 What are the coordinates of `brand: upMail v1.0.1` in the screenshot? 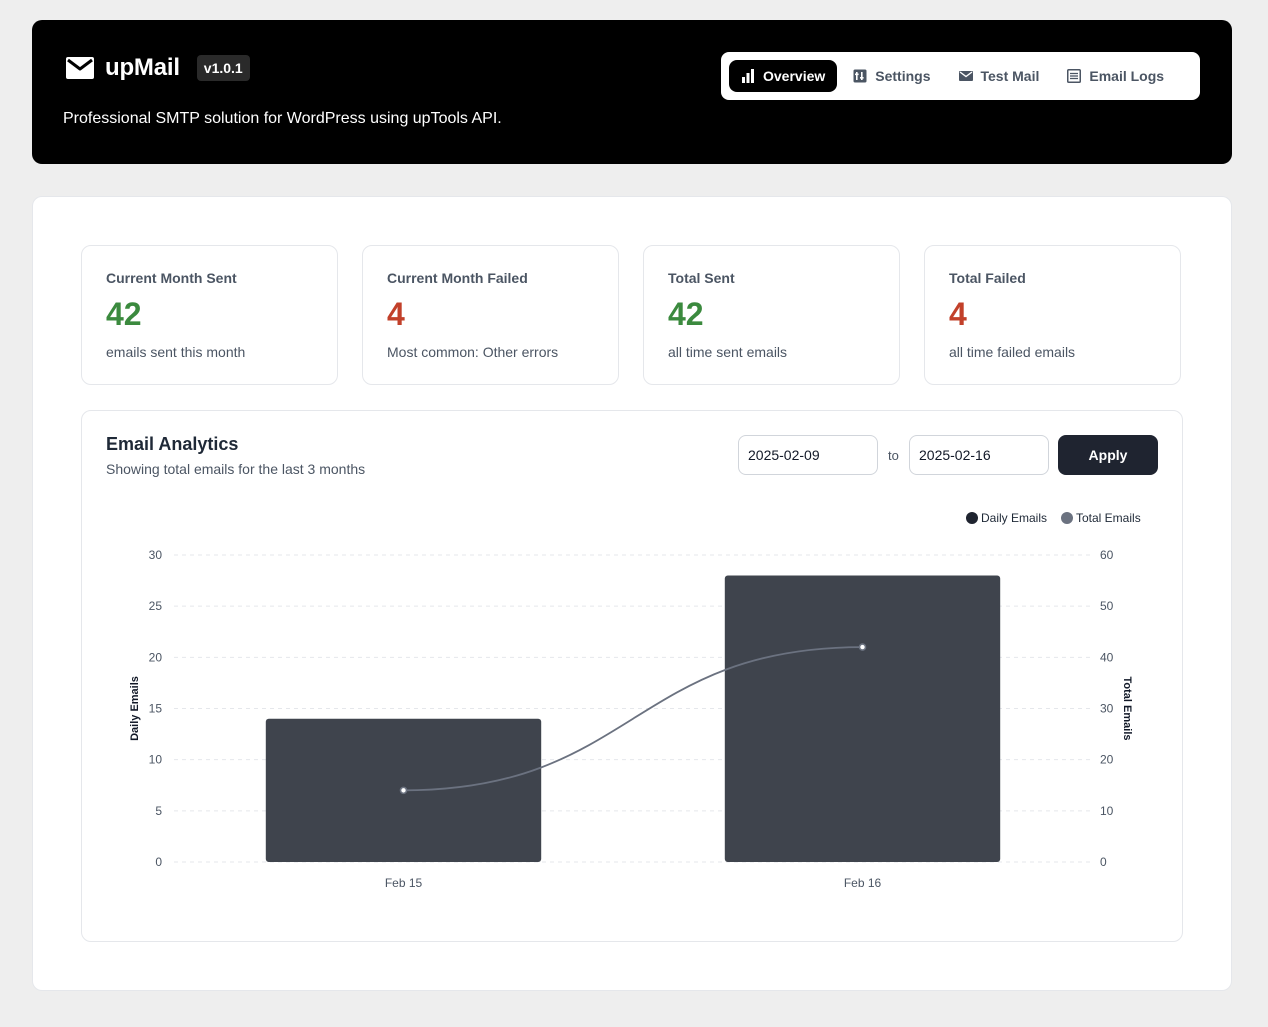 It's located at (158, 68).